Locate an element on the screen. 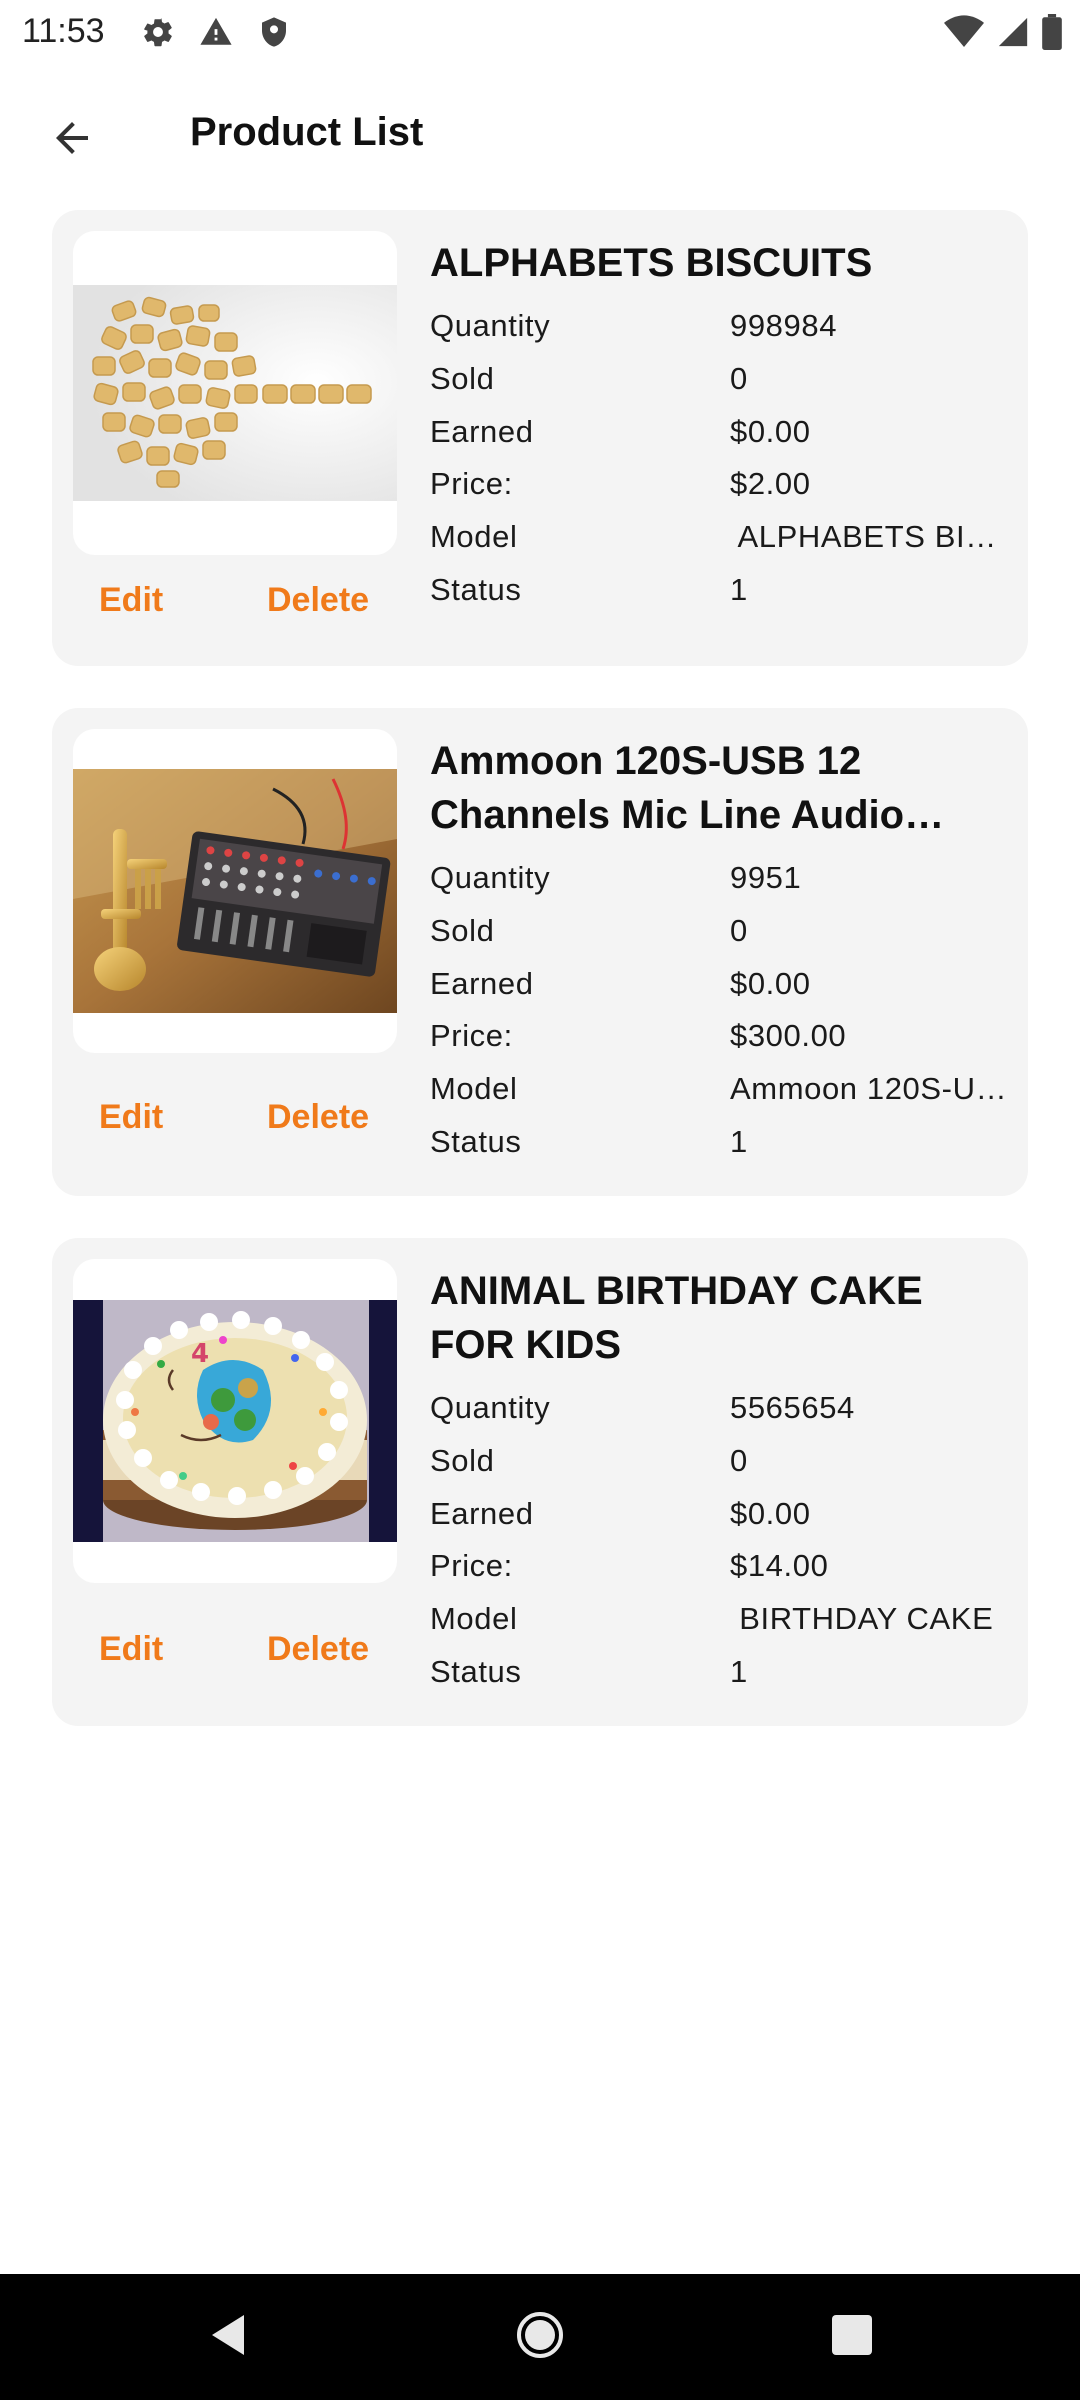 The width and height of the screenshot is (1080, 2400). product-title: ANIMAL BIRTHDAY CAKE FOR KIDS is located at coordinates (676, 1318).